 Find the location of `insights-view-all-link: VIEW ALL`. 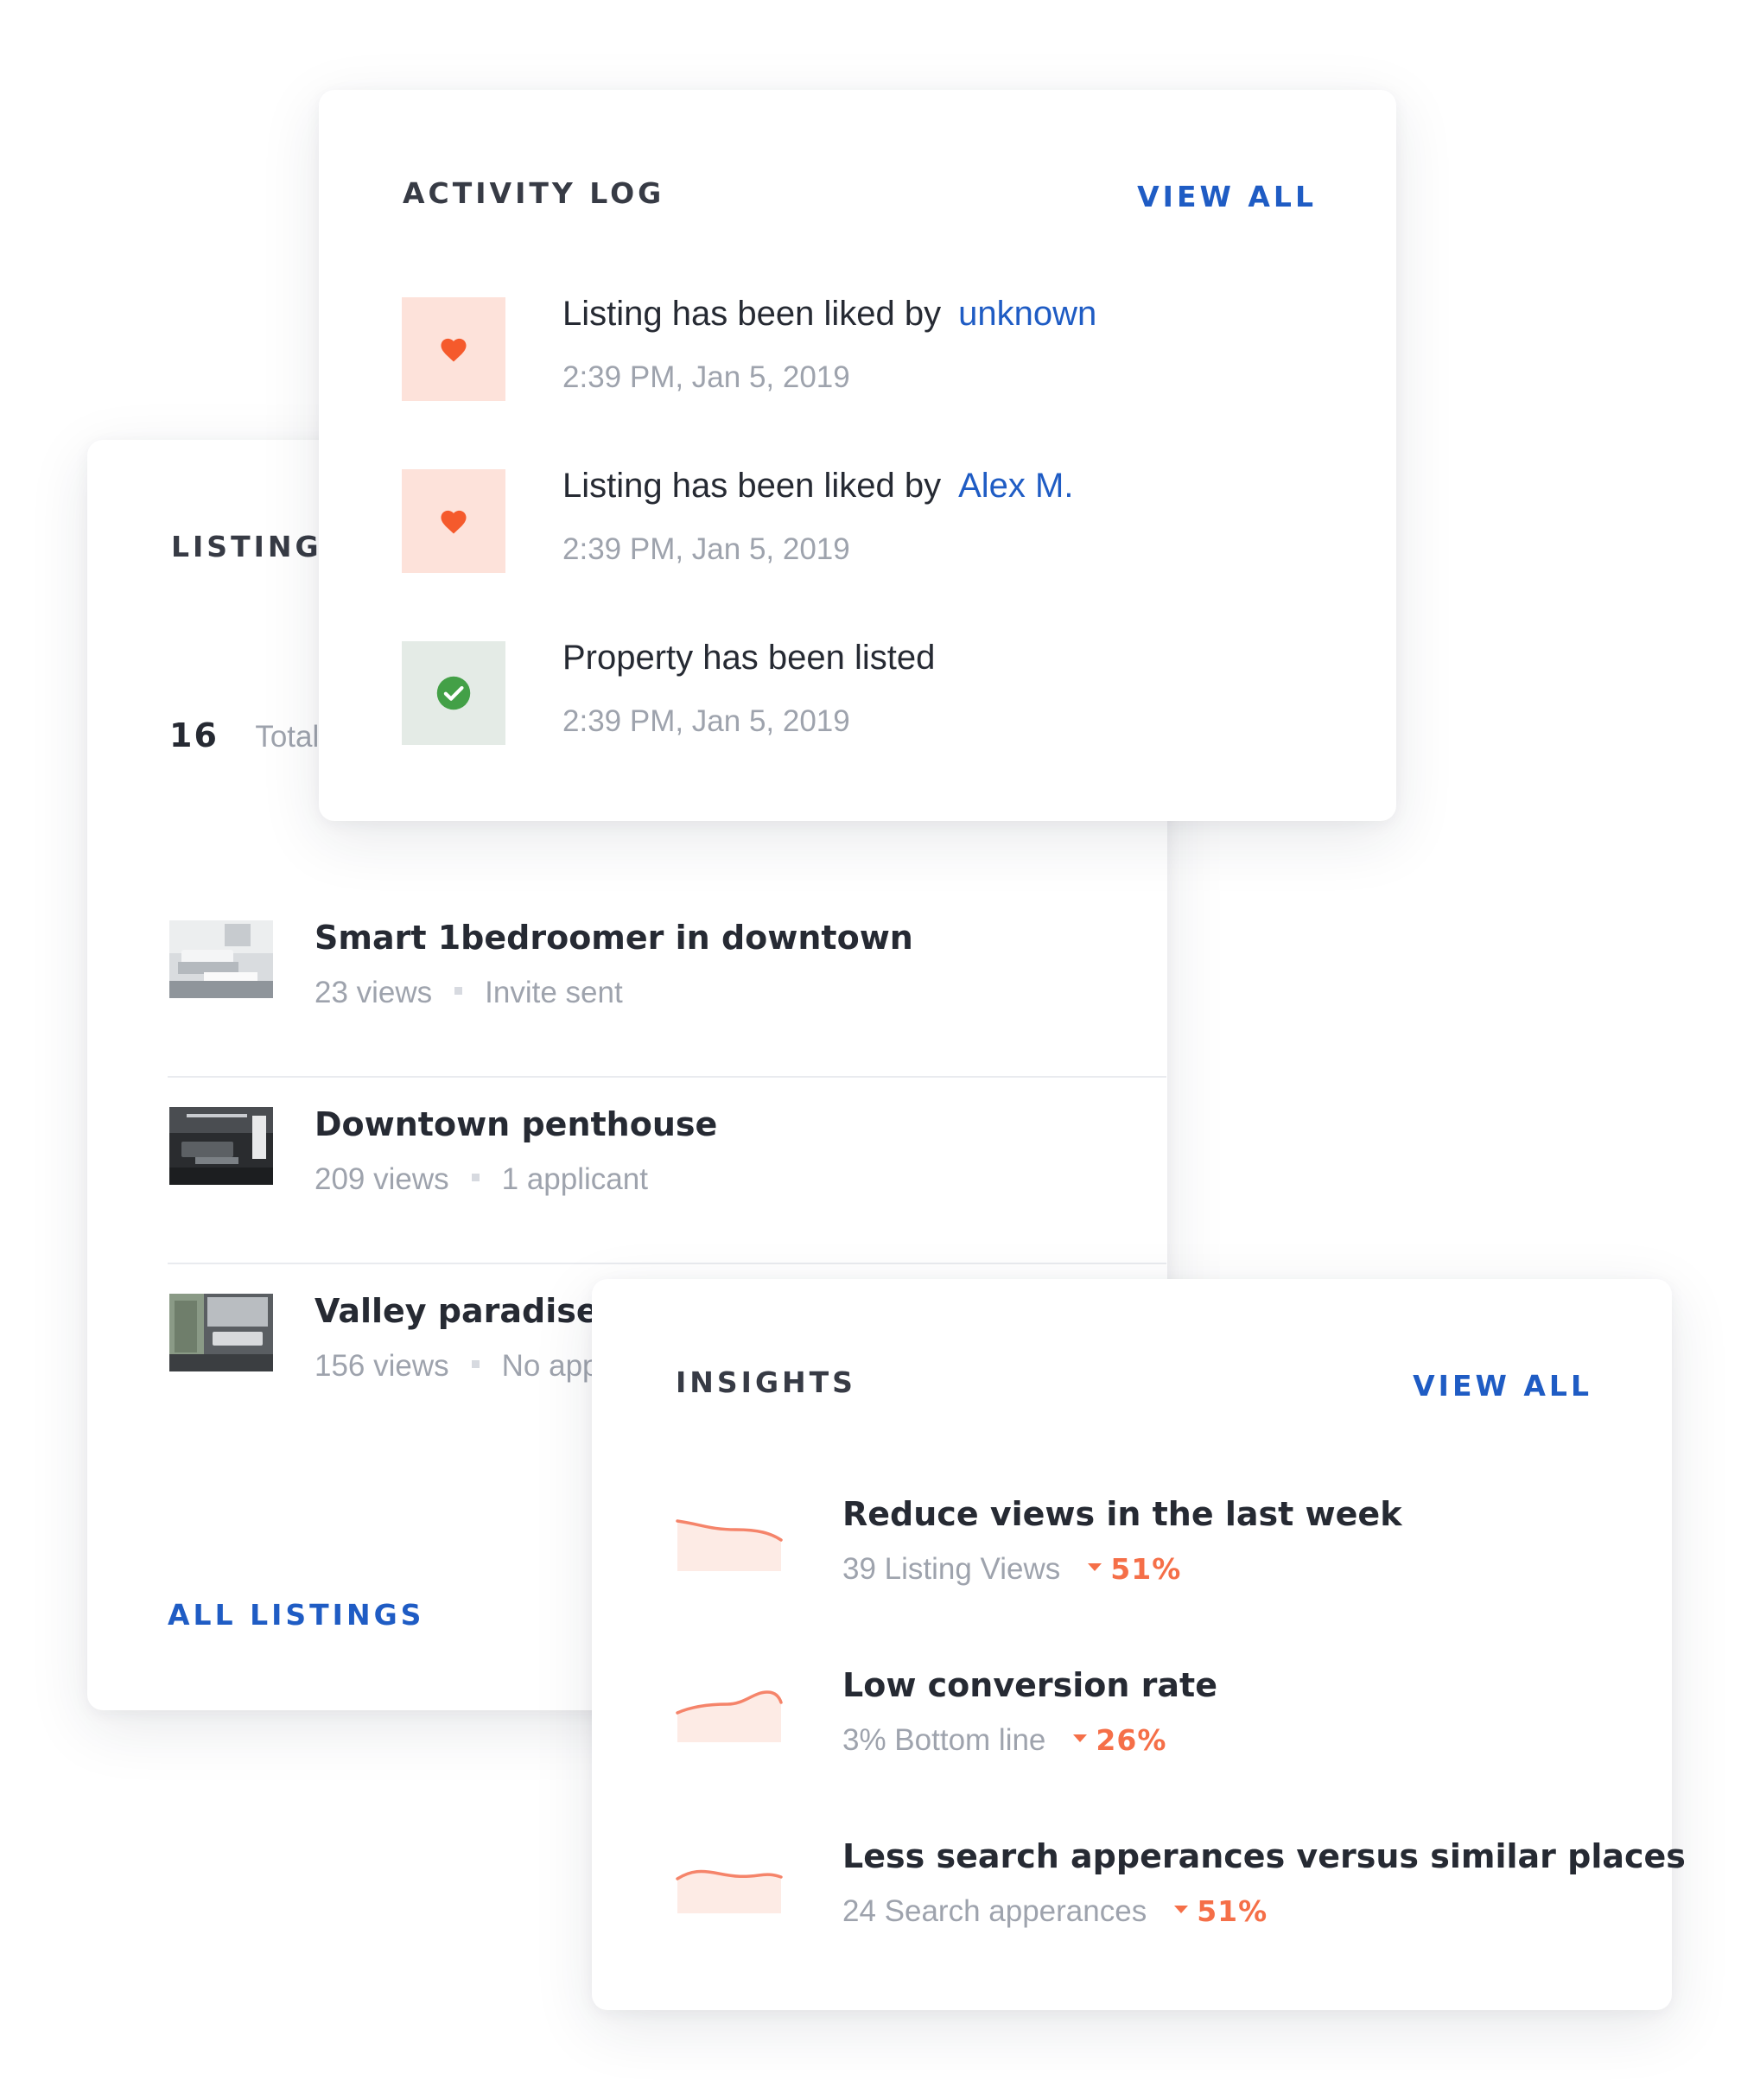

insights-view-all-link: VIEW ALL is located at coordinates (1503, 1386).